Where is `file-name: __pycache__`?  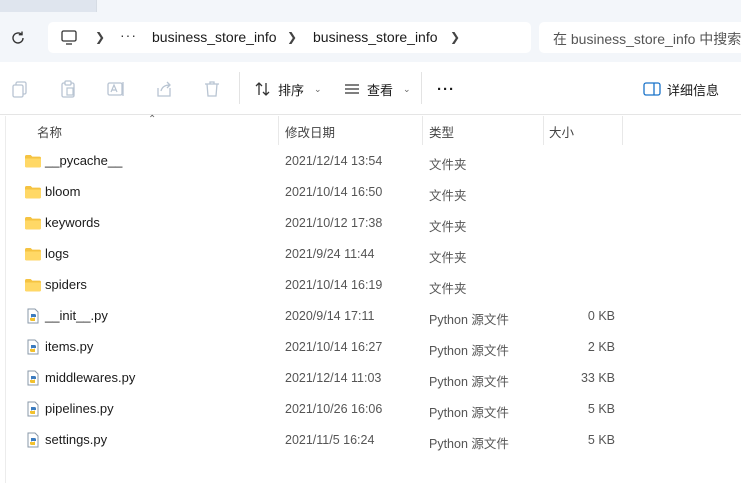 file-name: __pycache__ is located at coordinates (84, 160).